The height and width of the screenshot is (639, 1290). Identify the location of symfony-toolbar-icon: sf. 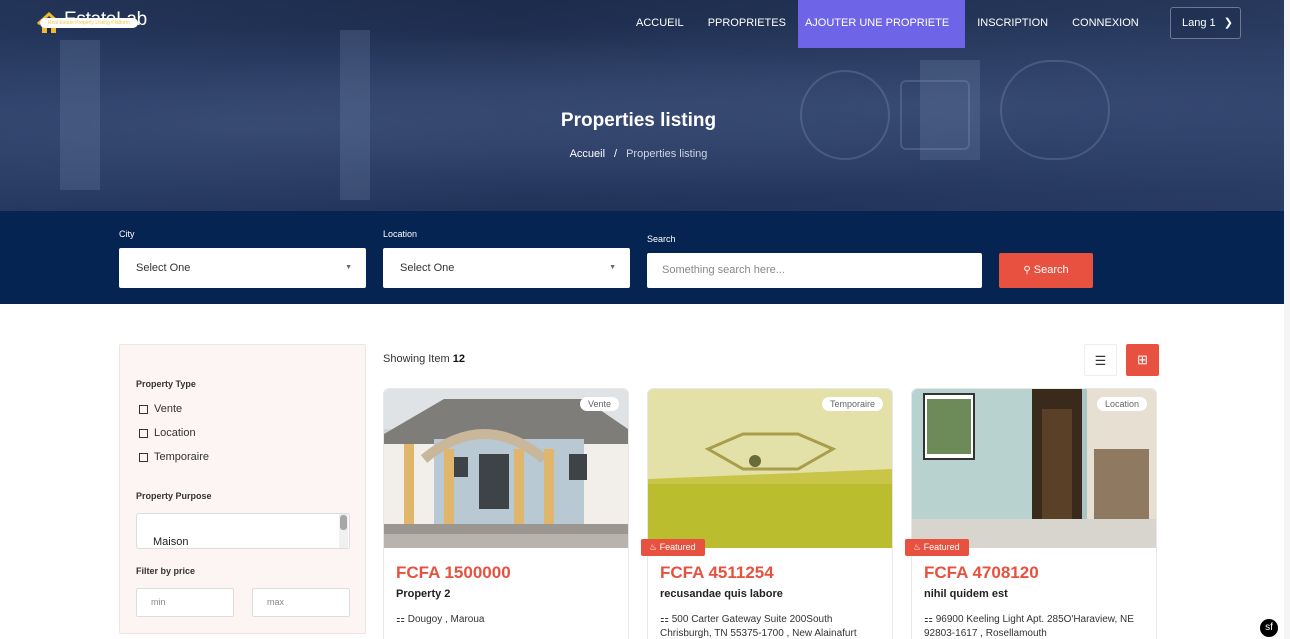
(1269, 628).